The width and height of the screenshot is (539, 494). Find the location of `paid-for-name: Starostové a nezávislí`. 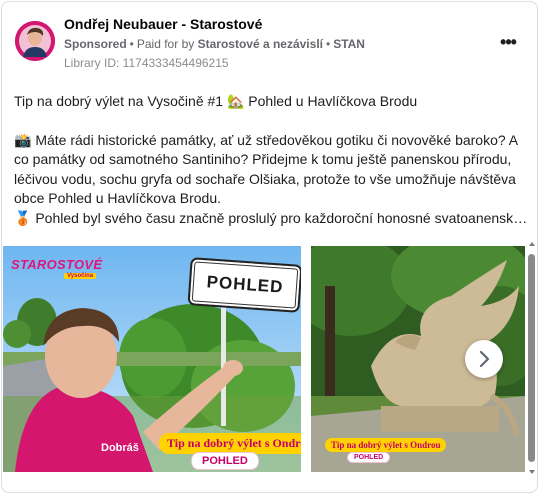

paid-for-name: Starostové a nezávislí is located at coordinates (260, 44).